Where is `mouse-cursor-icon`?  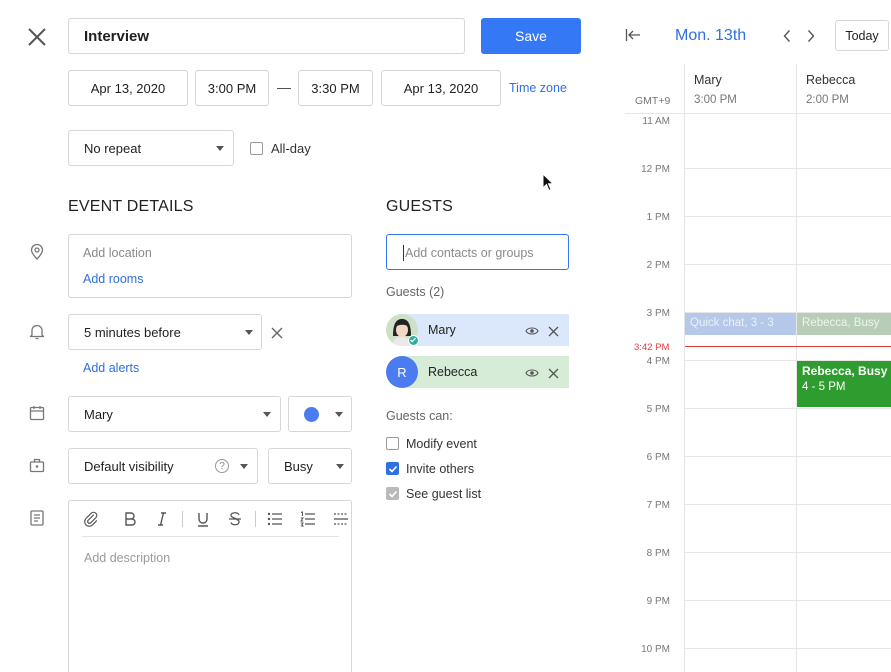 mouse-cursor-icon is located at coordinates (549, 182).